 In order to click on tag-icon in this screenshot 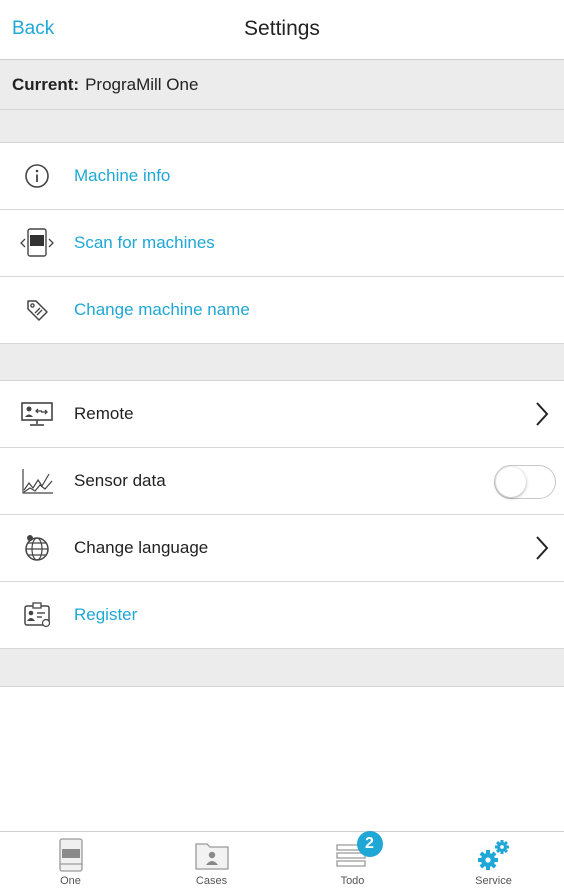, I will do `click(37, 310)`.